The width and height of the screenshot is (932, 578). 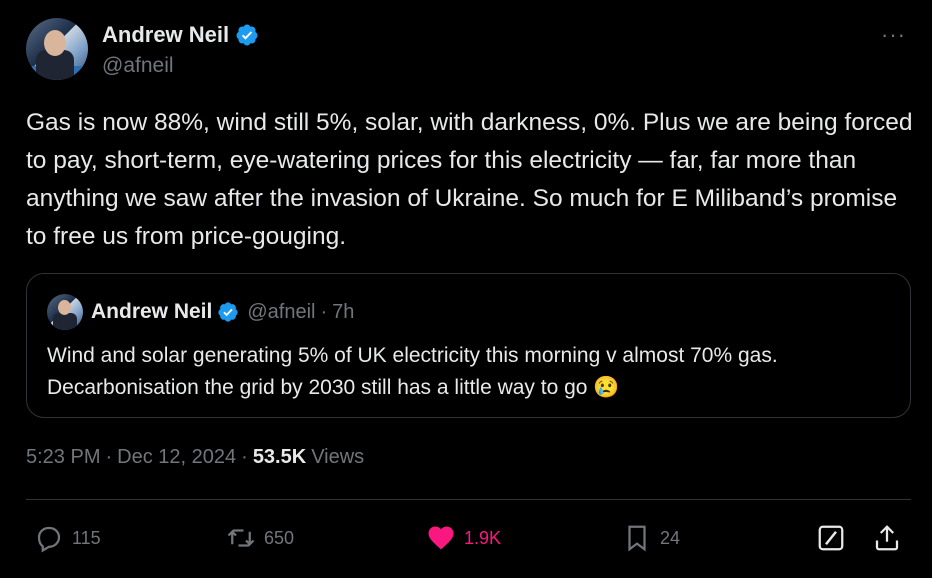 What do you see at coordinates (338, 457) in the screenshot?
I see `views-label: Views` at bounding box center [338, 457].